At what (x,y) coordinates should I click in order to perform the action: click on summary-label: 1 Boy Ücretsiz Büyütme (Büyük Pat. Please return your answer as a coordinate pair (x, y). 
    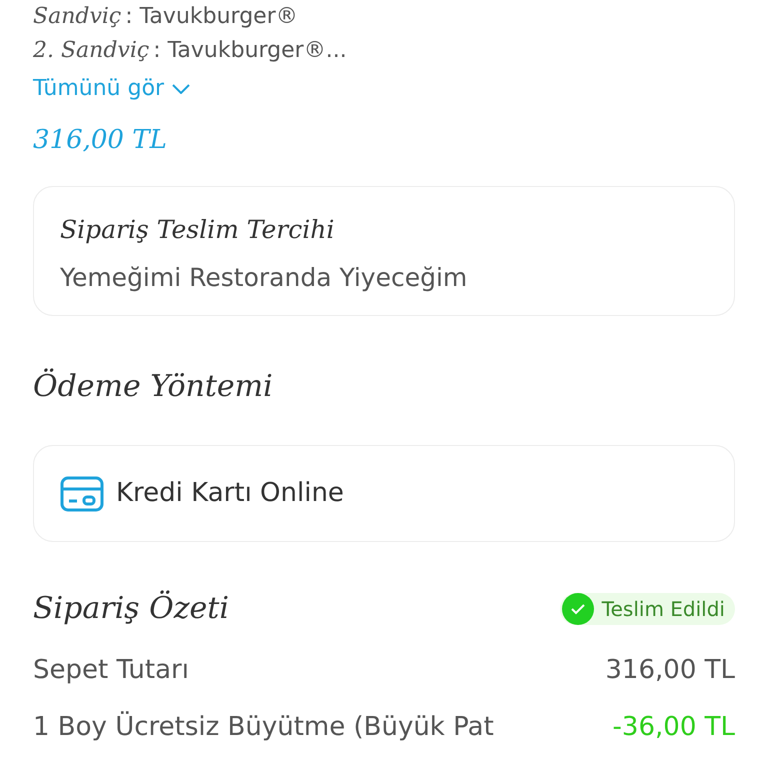
    Looking at the image, I should click on (263, 727).